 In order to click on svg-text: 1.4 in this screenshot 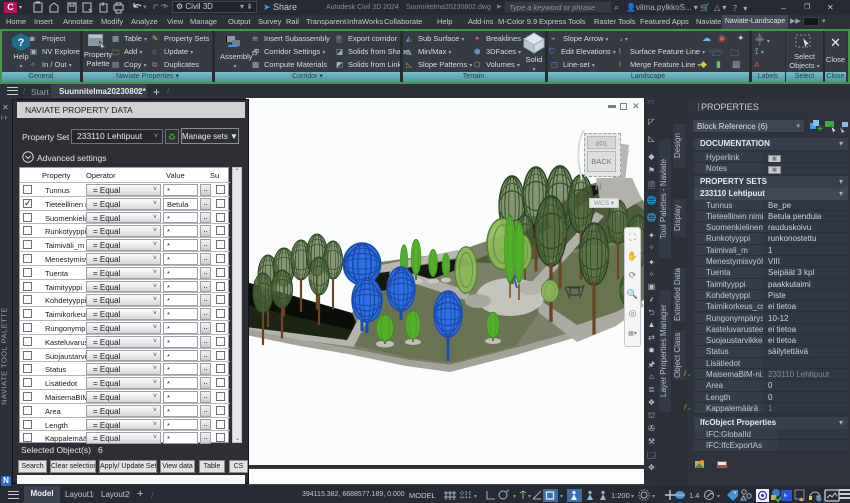, I will do `click(694, 495)`.